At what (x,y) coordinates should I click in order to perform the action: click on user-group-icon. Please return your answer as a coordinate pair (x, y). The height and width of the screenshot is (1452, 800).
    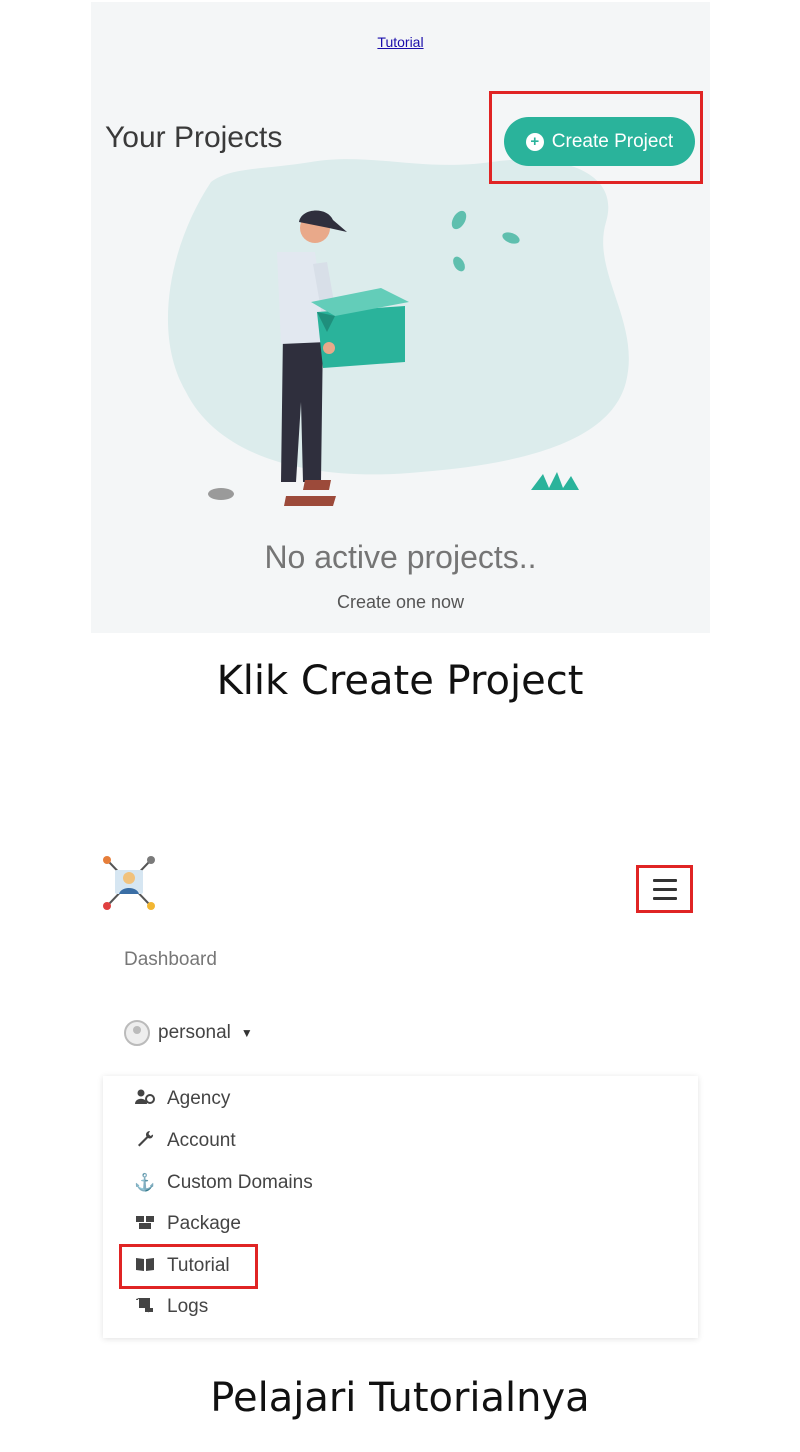
    Looking at the image, I should click on (145, 1099).